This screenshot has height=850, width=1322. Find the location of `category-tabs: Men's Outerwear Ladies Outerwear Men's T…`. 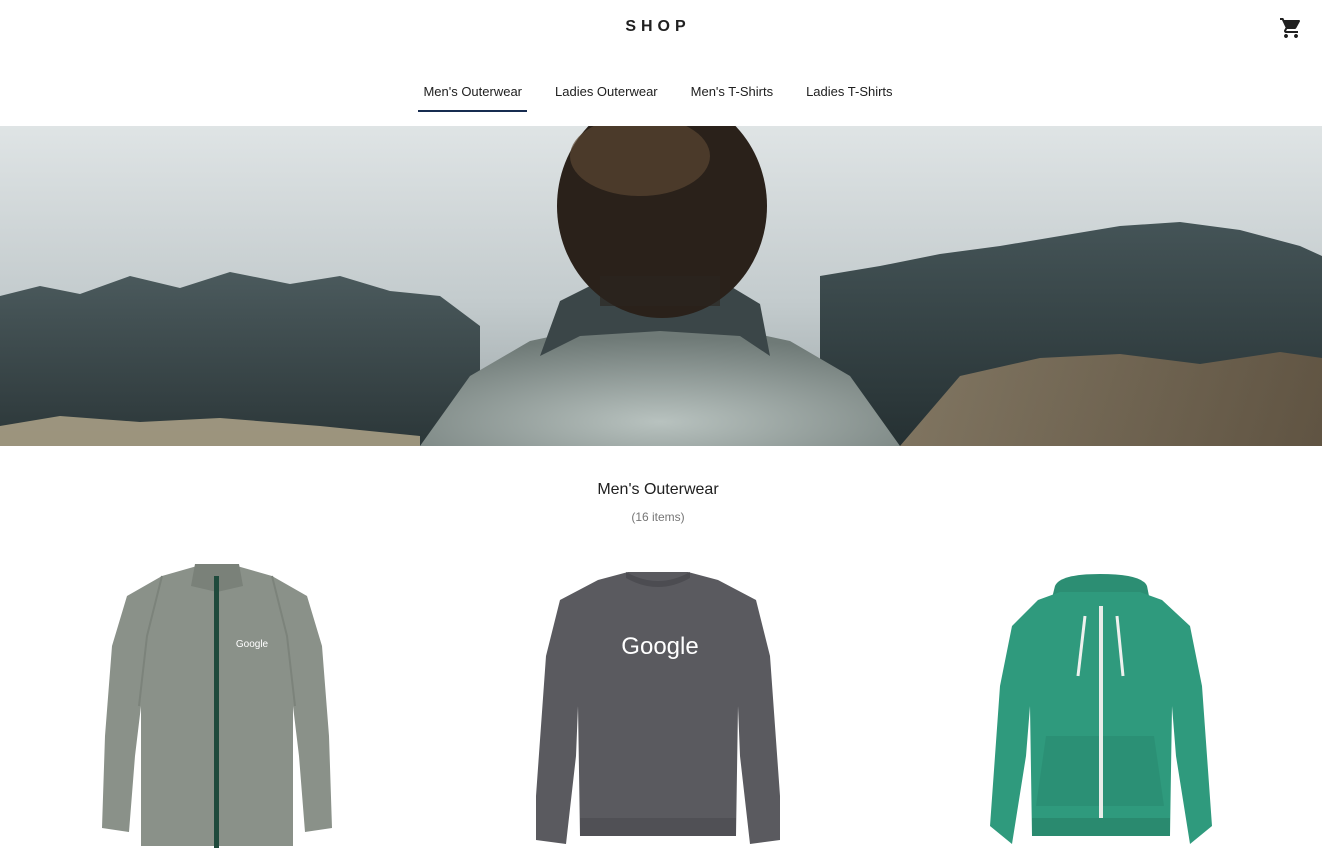

category-tabs: Men's Outerwear Ladies Outerwear Men's T… is located at coordinates (658, 96).